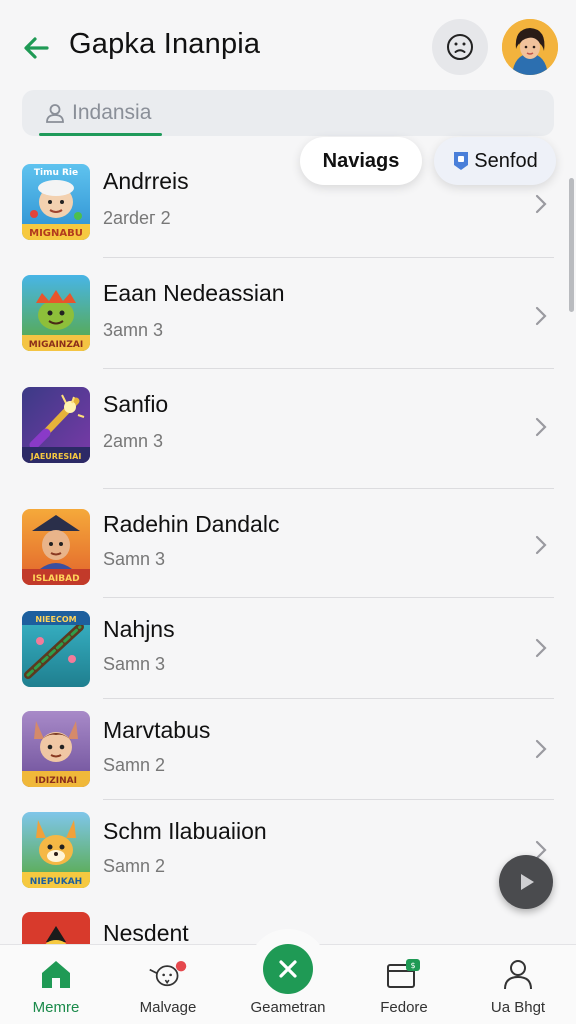 The image size is (576, 1024). What do you see at coordinates (56, 649) in the screenshot?
I see `item-thumbnail: NIEECOM` at bounding box center [56, 649].